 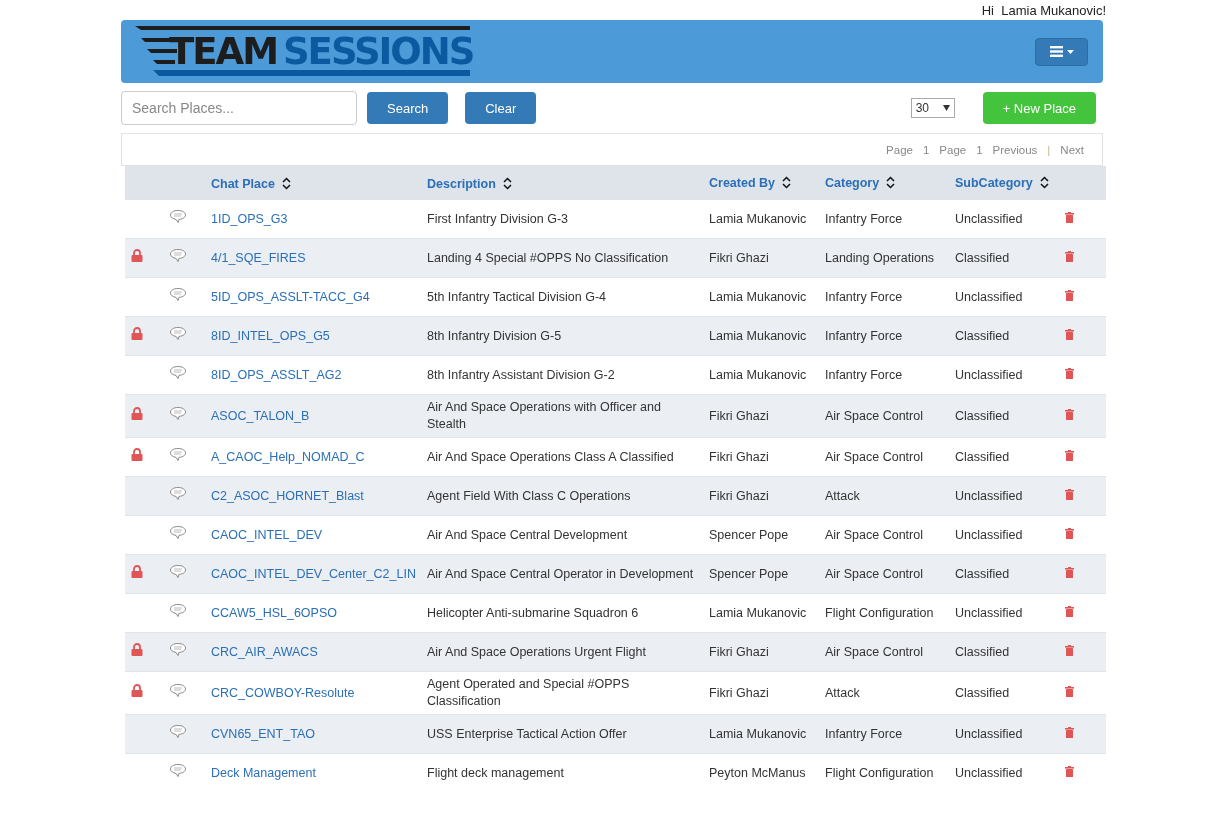 What do you see at coordinates (249, 218) in the screenshot?
I see `chat-place-link: 1ID_OPS_G3` at bounding box center [249, 218].